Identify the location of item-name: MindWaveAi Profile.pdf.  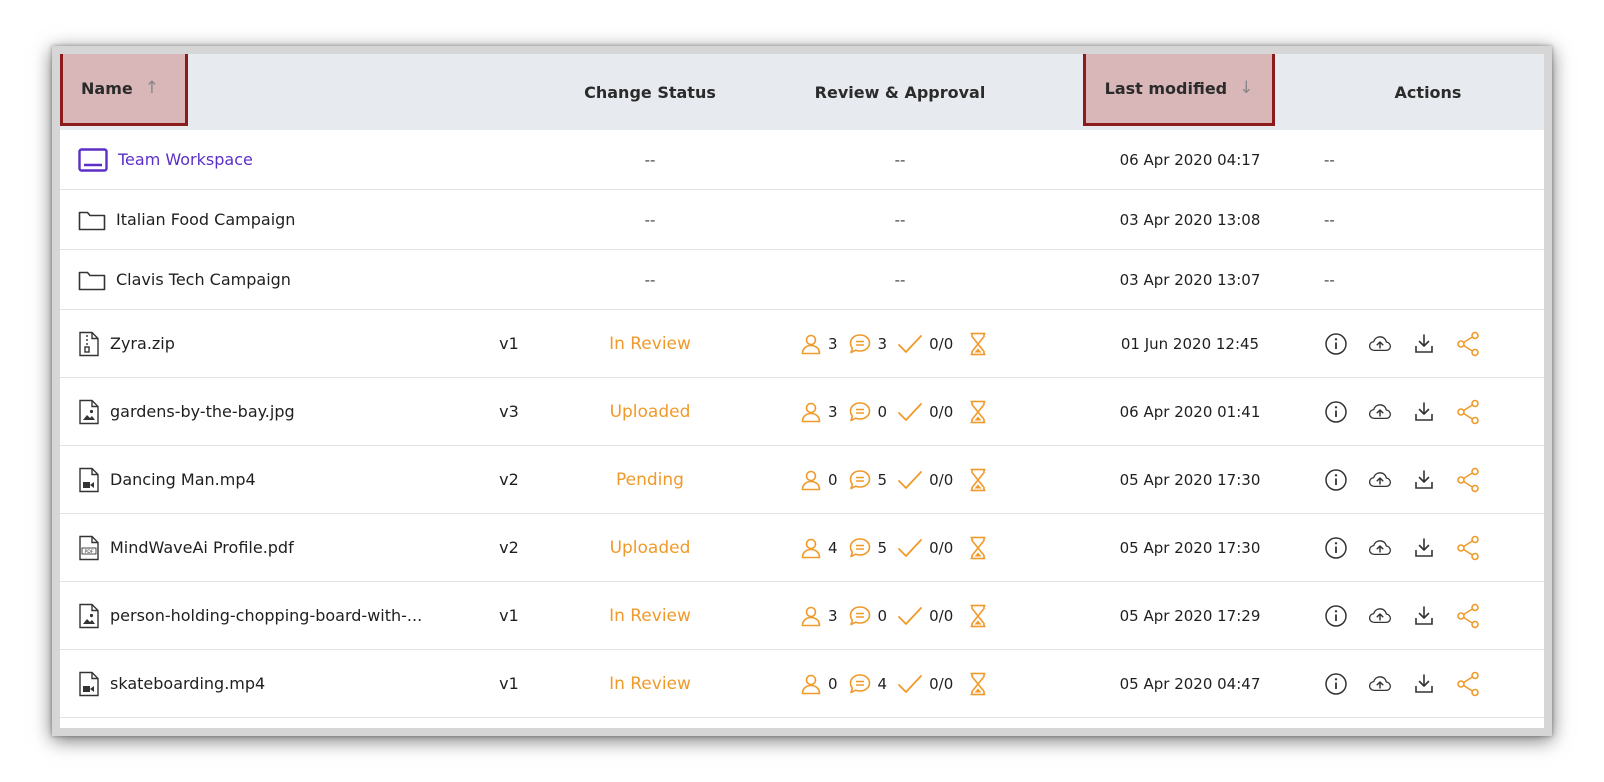
(202, 547).